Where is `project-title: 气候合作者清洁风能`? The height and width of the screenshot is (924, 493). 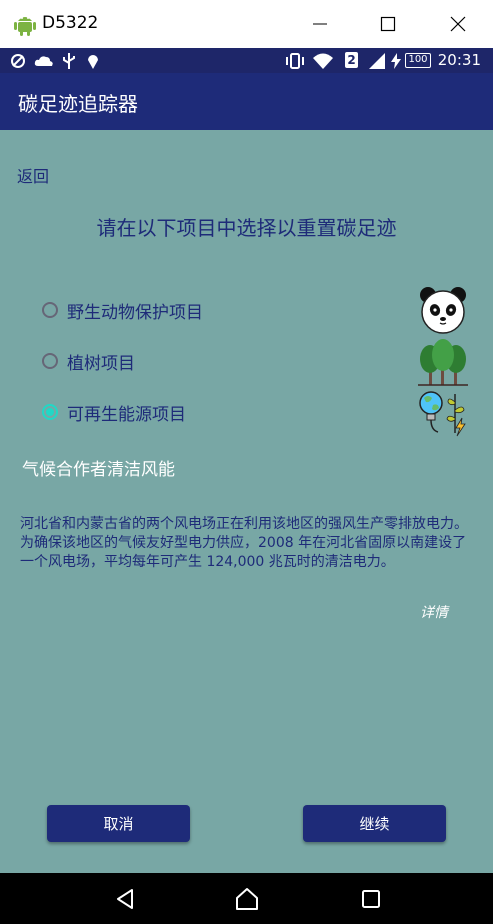
project-title: 气候合作者清洁风能 is located at coordinates (98, 470).